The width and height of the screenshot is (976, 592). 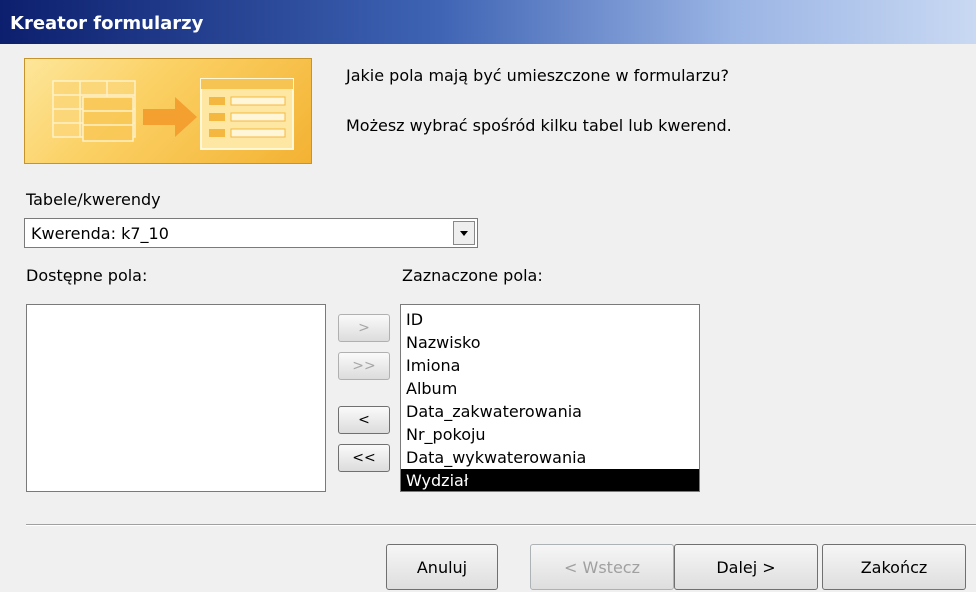 I want to click on available-fields-label-text: Dostępne pola, so click(x=84, y=275).